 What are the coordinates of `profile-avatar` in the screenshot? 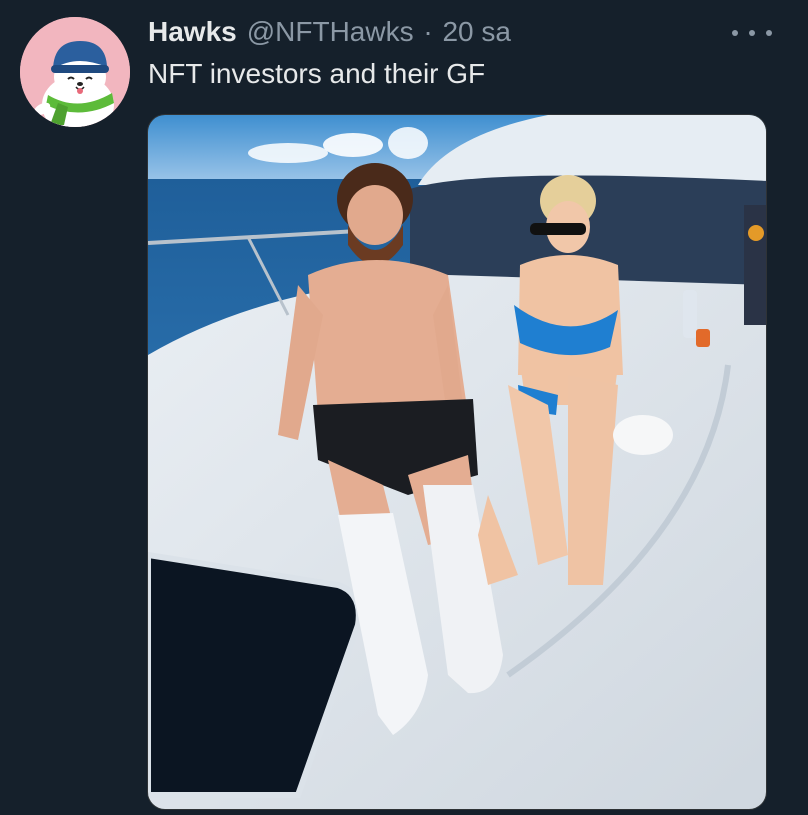 It's located at (75, 72).